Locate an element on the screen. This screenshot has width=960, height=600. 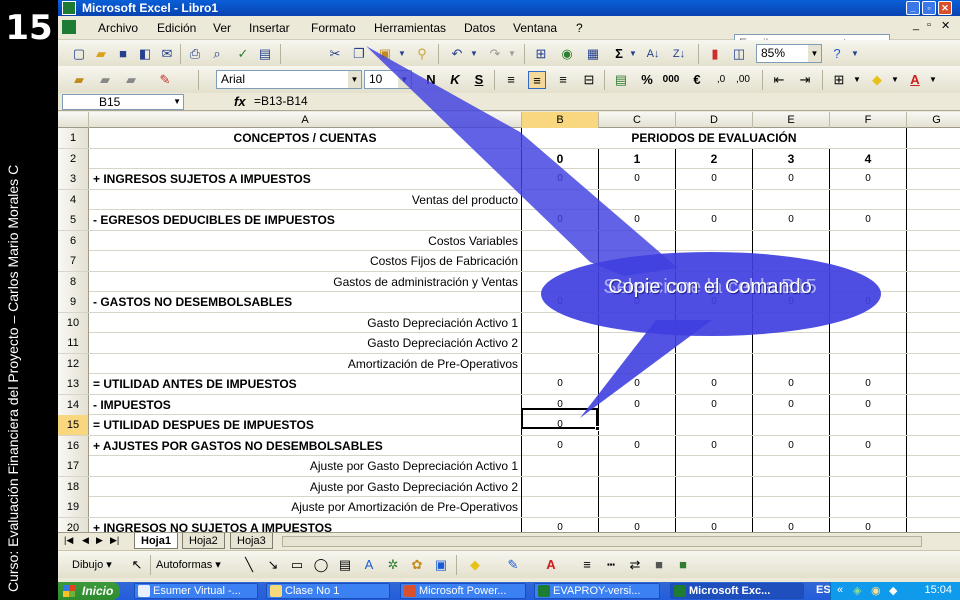
column-header-g: G is located at coordinates (933, 120).